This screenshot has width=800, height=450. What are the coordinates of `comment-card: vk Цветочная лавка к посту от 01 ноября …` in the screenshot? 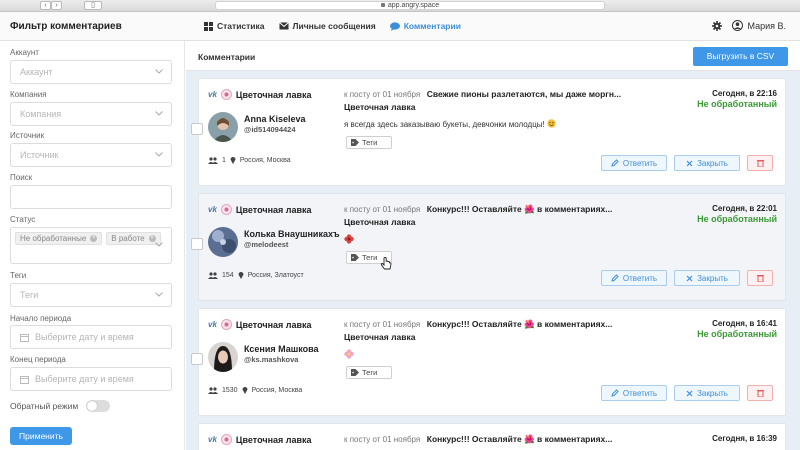 It's located at (492, 436).